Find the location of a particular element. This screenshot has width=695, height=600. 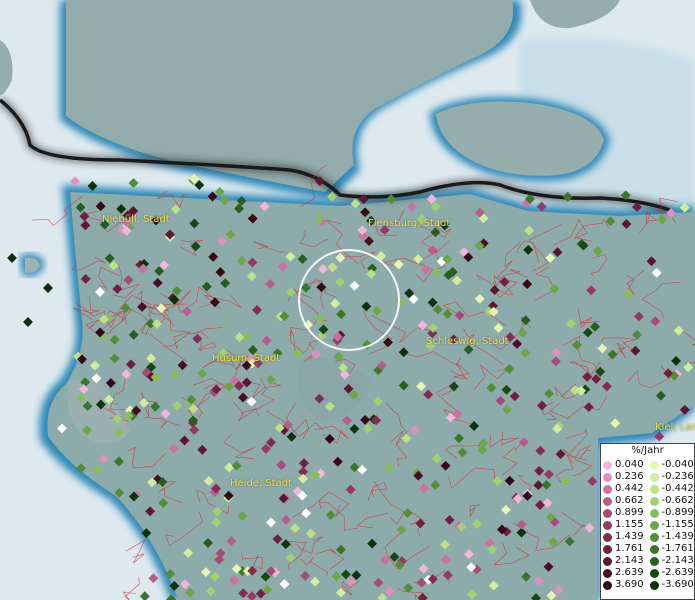

legend-value: 1.761 is located at coordinates (629, 548).